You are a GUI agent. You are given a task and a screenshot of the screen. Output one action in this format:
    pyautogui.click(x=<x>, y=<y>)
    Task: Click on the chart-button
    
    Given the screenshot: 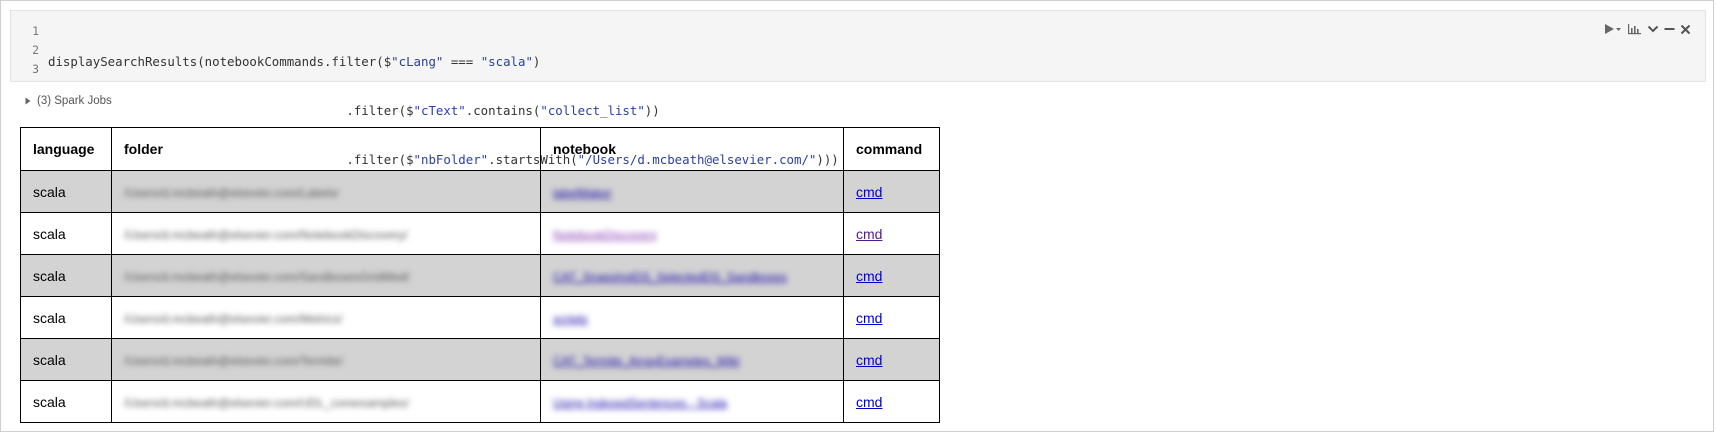 What is the action you would take?
    pyautogui.click(x=1634, y=29)
    